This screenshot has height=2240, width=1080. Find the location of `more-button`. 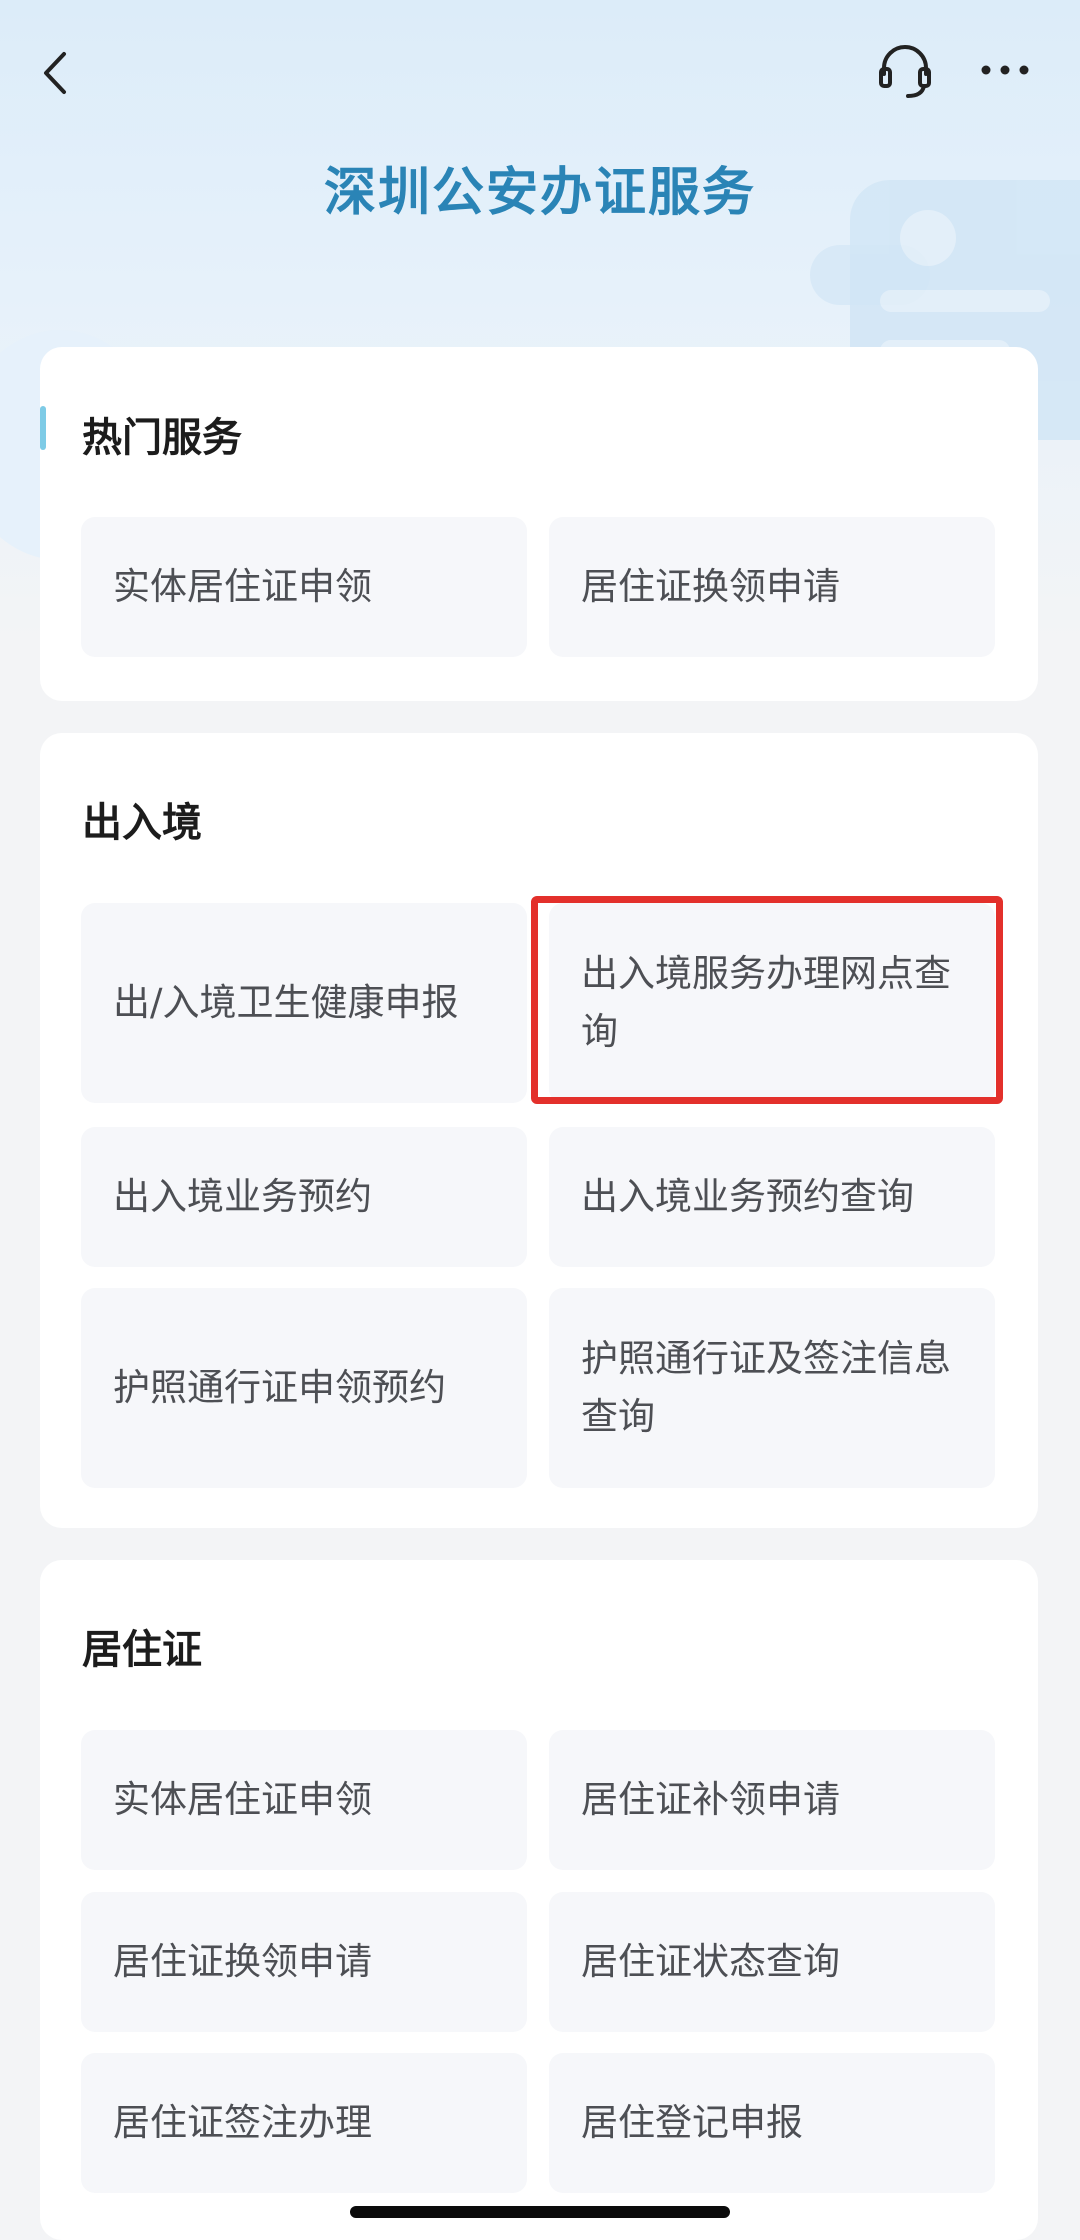

more-button is located at coordinates (1005, 70).